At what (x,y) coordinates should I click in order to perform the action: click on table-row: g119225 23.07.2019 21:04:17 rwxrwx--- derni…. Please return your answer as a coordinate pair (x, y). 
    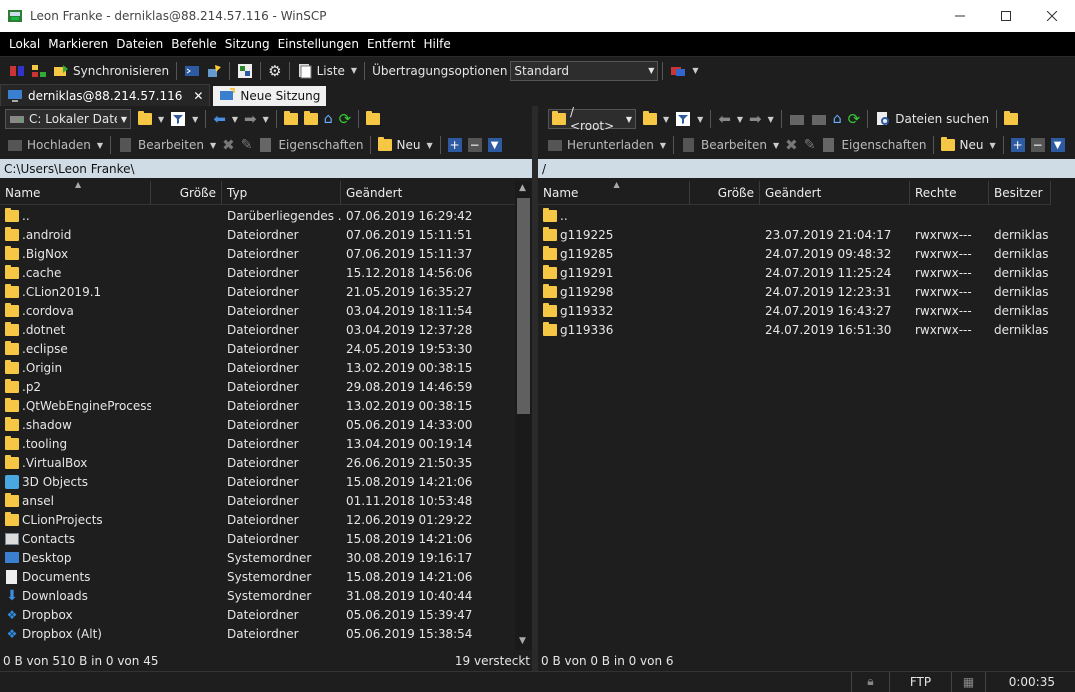
    Looking at the image, I should click on (794, 234).